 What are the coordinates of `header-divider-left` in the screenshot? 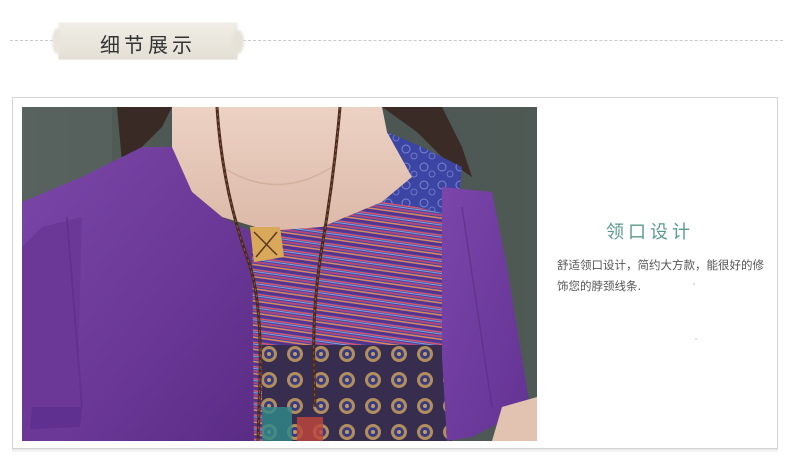 It's located at (34, 40).